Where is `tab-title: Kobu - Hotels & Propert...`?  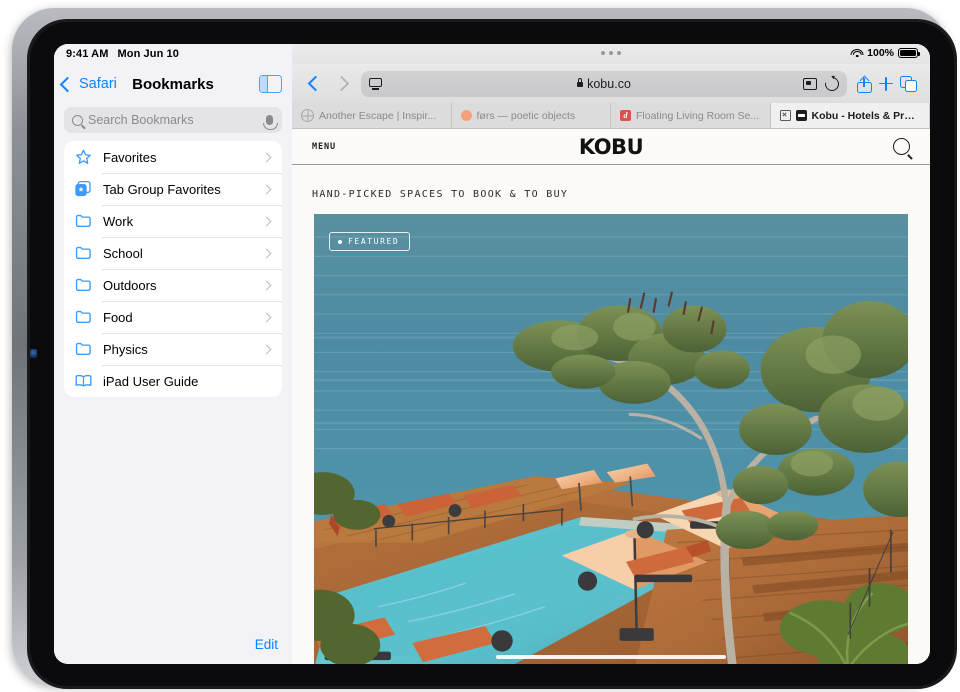
tab-title: Kobu - Hotels & Propert... is located at coordinates (866, 115).